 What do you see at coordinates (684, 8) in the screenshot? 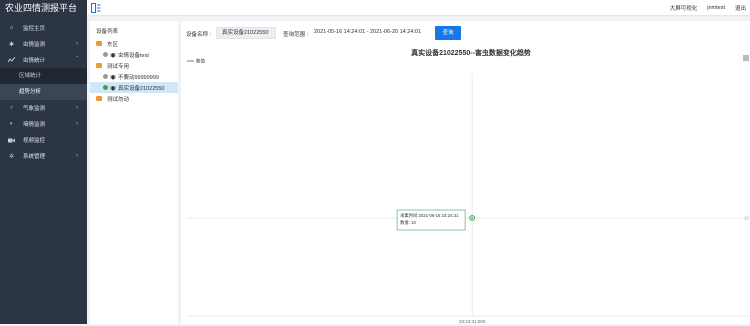
I see `bigscreen-link: 大屏可视化` at bounding box center [684, 8].